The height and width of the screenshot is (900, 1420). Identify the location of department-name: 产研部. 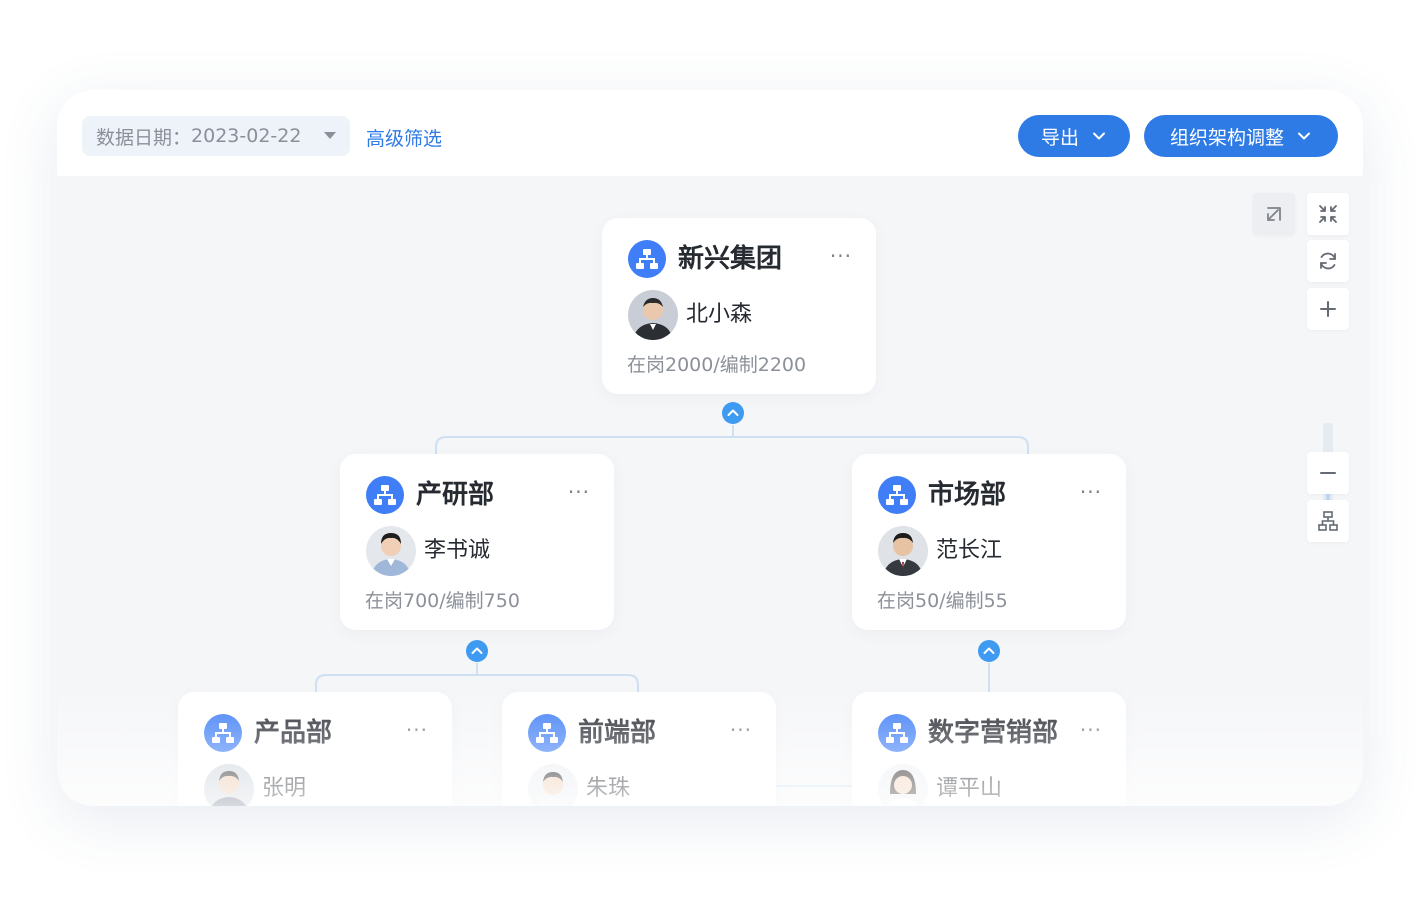
(455, 495).